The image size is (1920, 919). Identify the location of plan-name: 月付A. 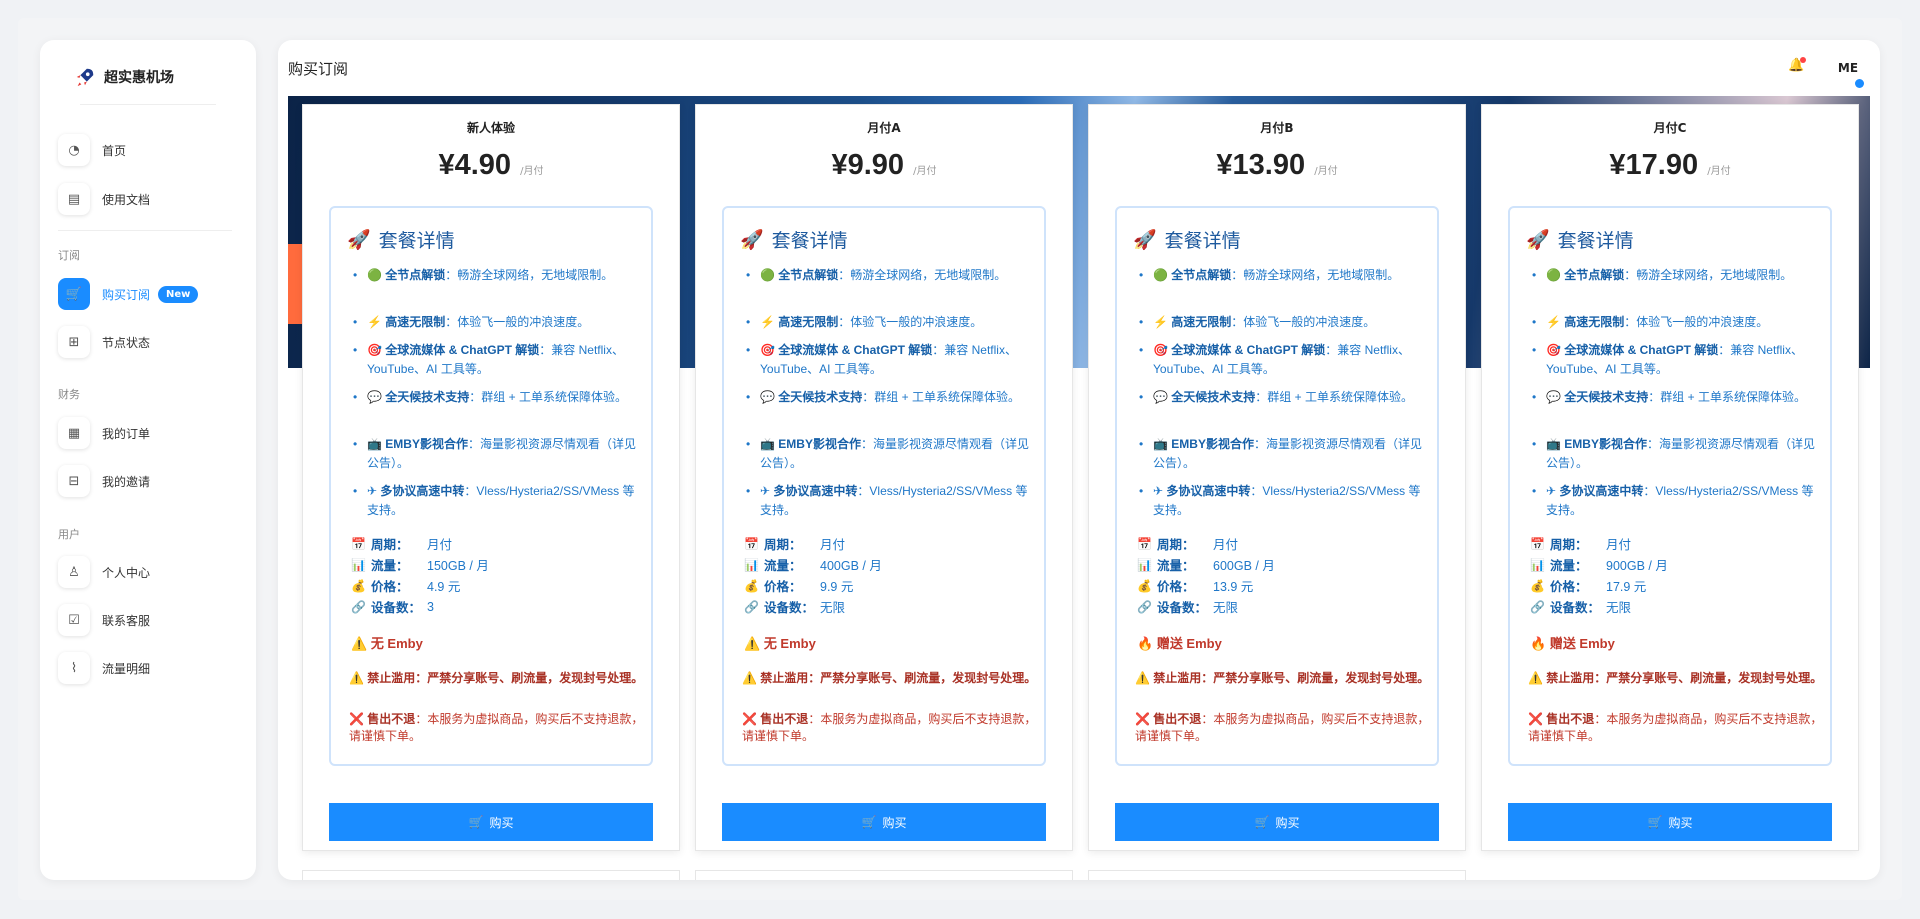
(884, 128).